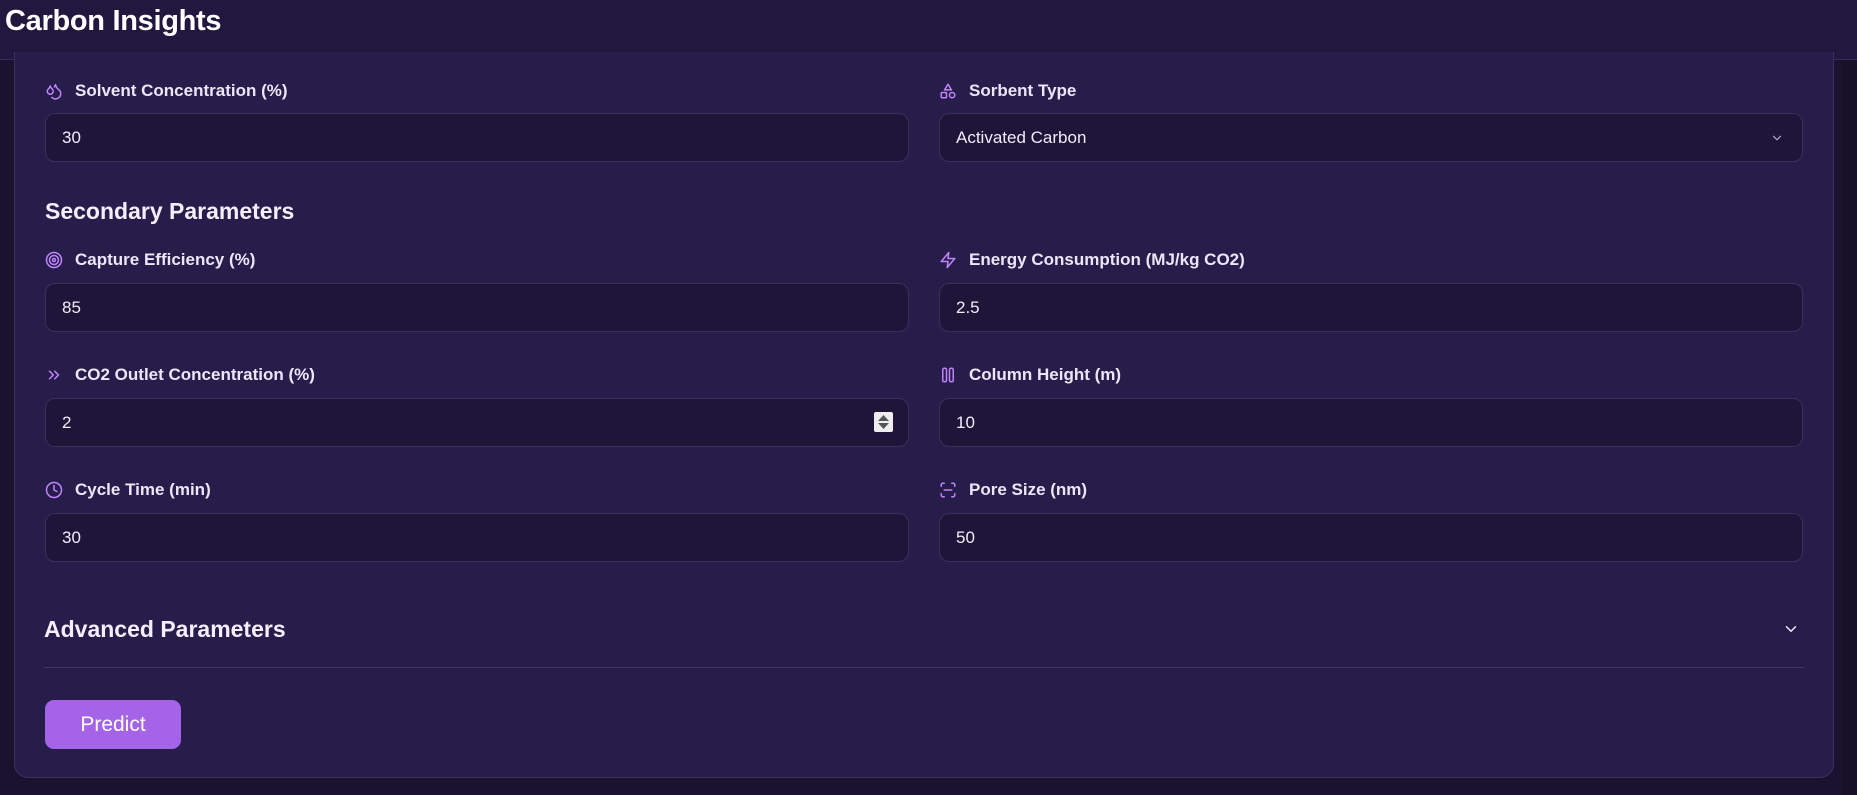 The image size is (1857, 795). What do you see at coordinates (195, 374) in the screenshot?
I see `co2-outlet-concentration-label-text: CO2 Outlet Concentration (%)` at bounding box center [195, 374].